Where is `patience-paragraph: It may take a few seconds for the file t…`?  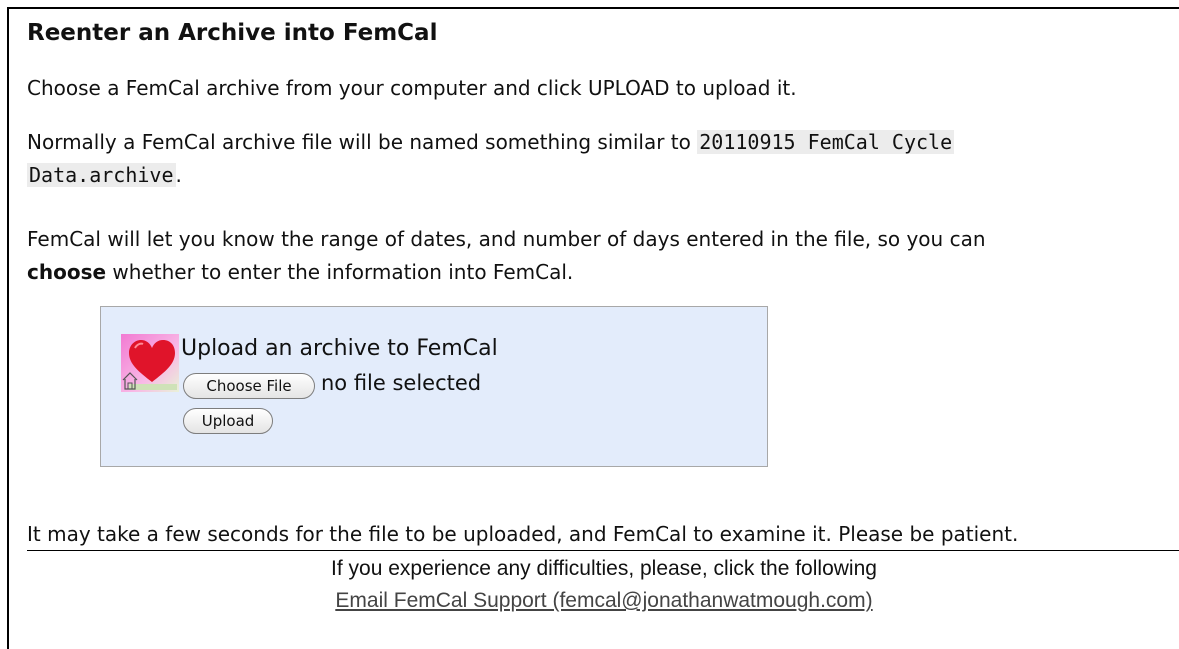
patience-paragraph: It may take a few seconds for the file t… is located at coordinates (523, 534).